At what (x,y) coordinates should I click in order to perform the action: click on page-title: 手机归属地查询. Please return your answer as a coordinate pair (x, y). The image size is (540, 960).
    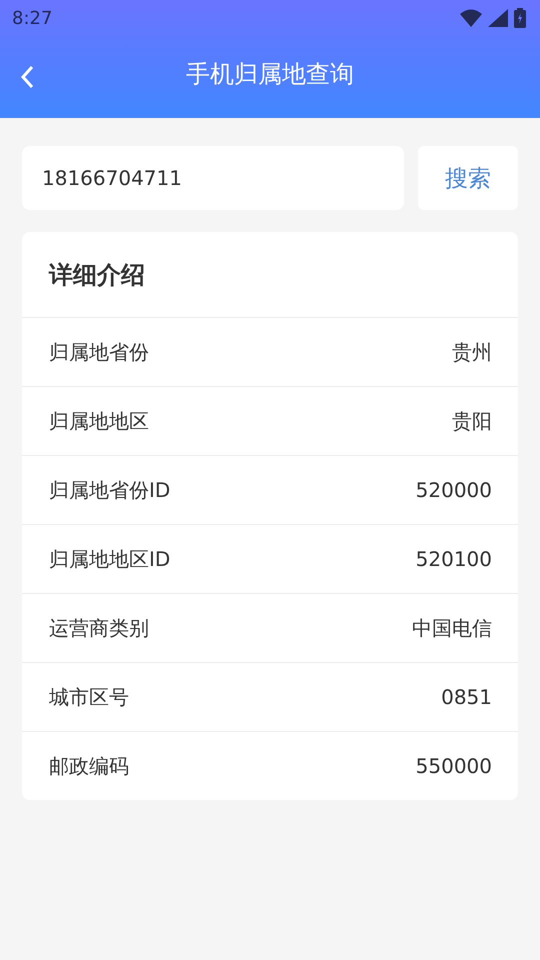
    Looking at the image, I should click on (270, 74).